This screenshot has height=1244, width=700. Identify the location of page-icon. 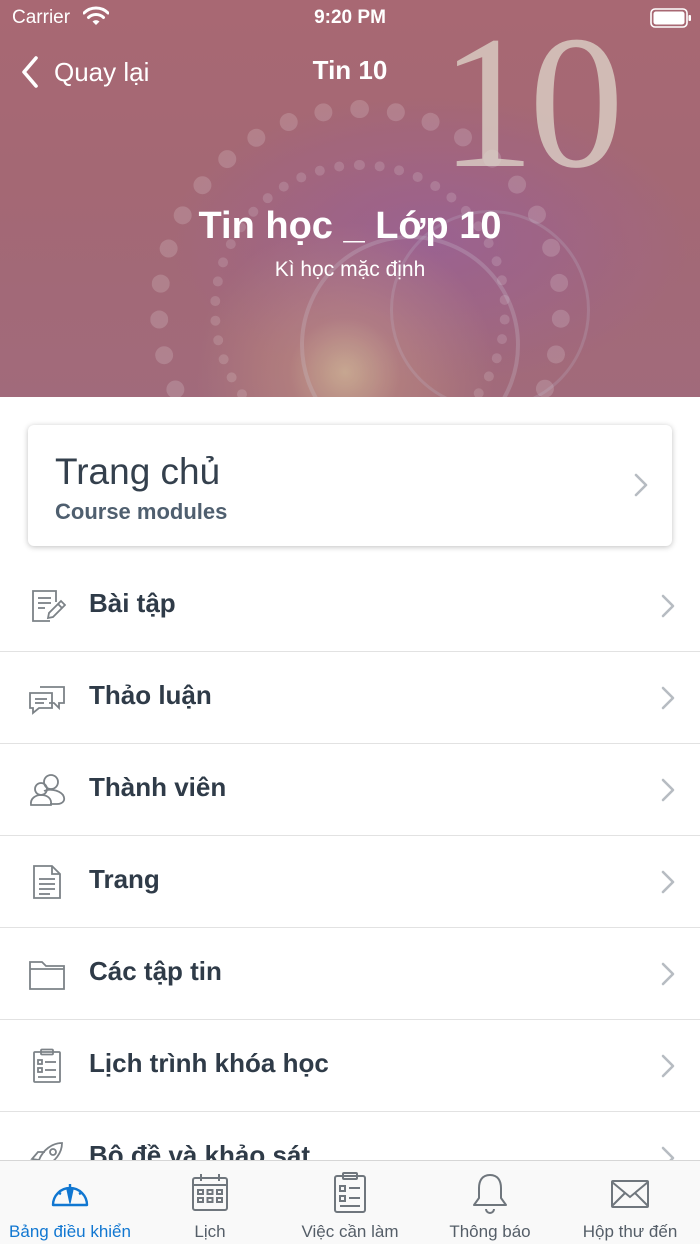
(47, 882).